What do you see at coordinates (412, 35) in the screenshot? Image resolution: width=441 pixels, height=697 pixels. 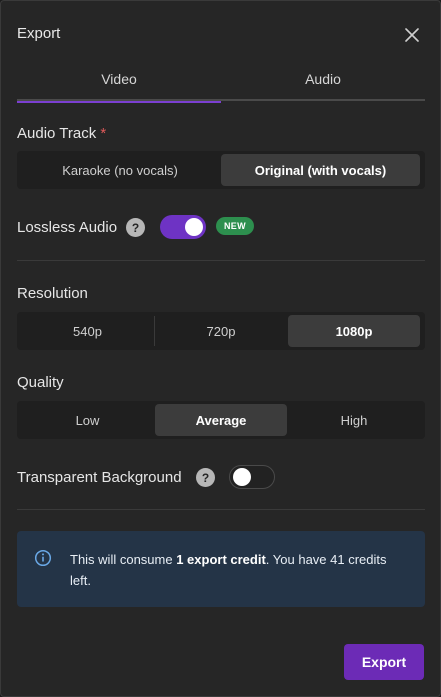 I see `close-icon` at bounding box center [412, 35].